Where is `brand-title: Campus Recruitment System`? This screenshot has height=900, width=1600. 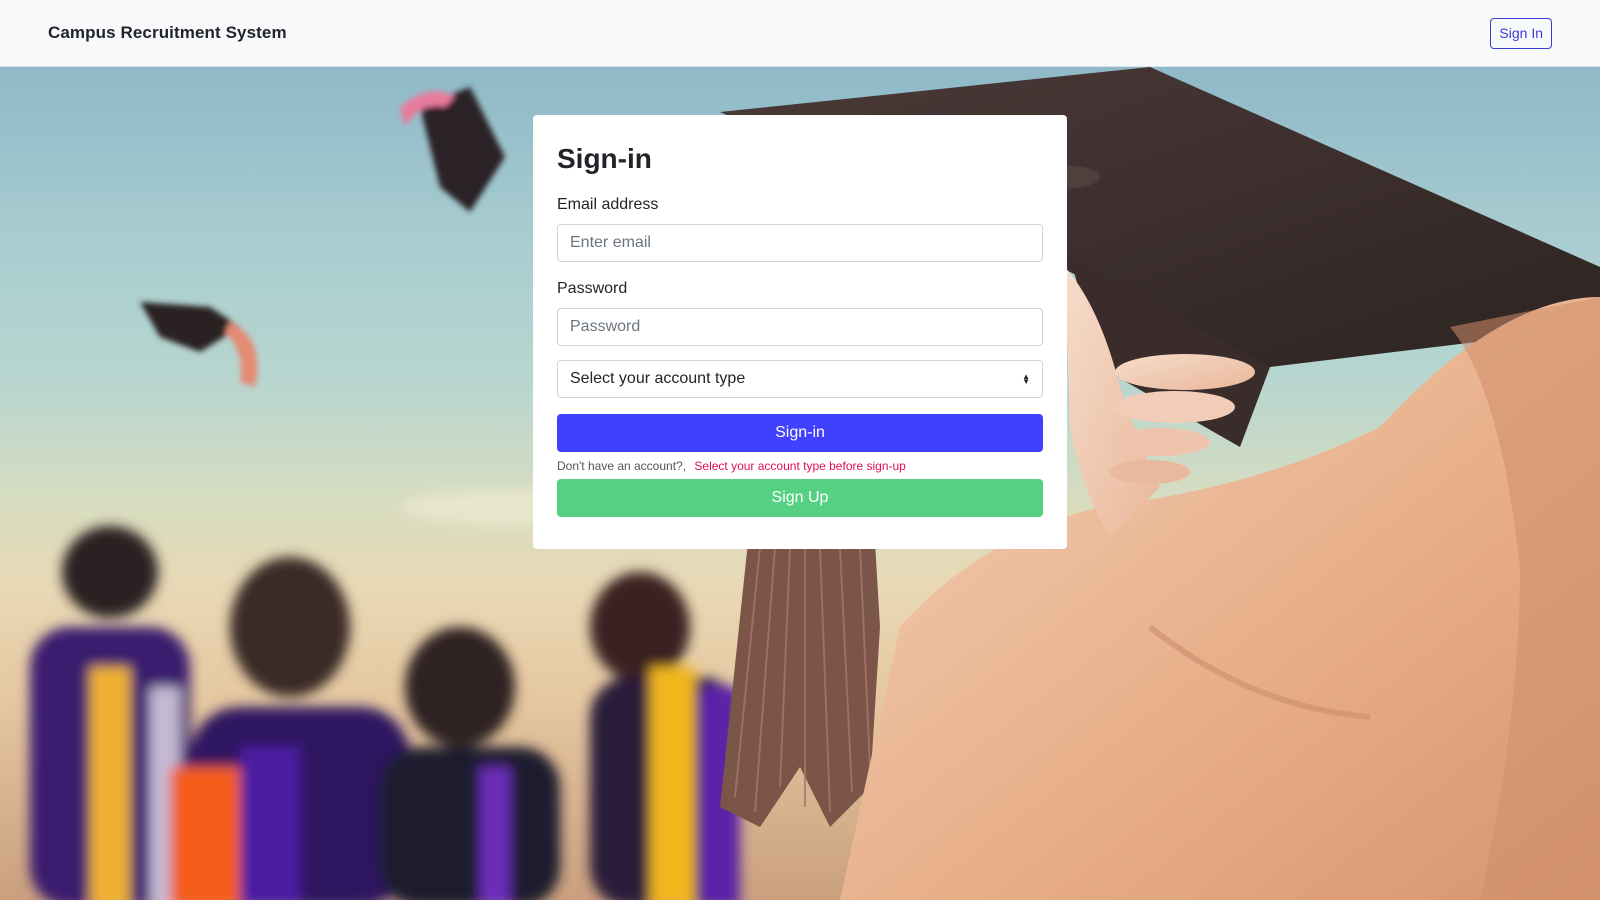 brand-title: Campus Recruitment System is located at coordinates (167, 33).